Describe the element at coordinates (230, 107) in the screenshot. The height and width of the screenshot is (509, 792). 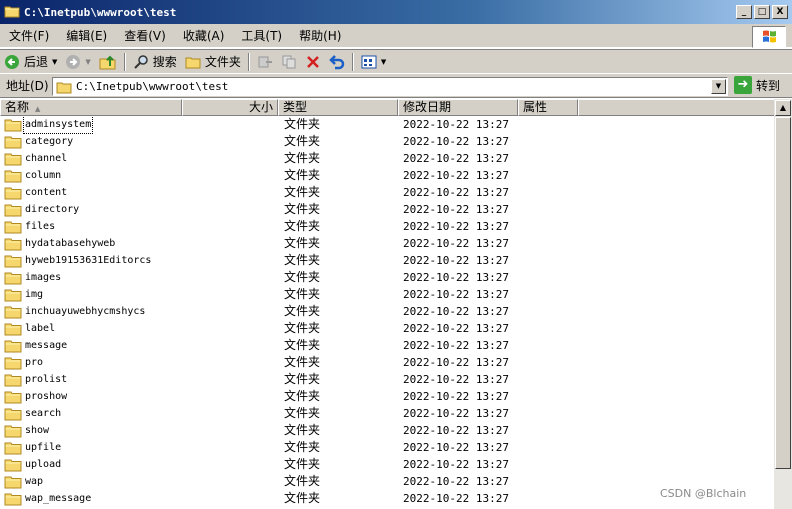
I see `column-size: 大小` at that location.